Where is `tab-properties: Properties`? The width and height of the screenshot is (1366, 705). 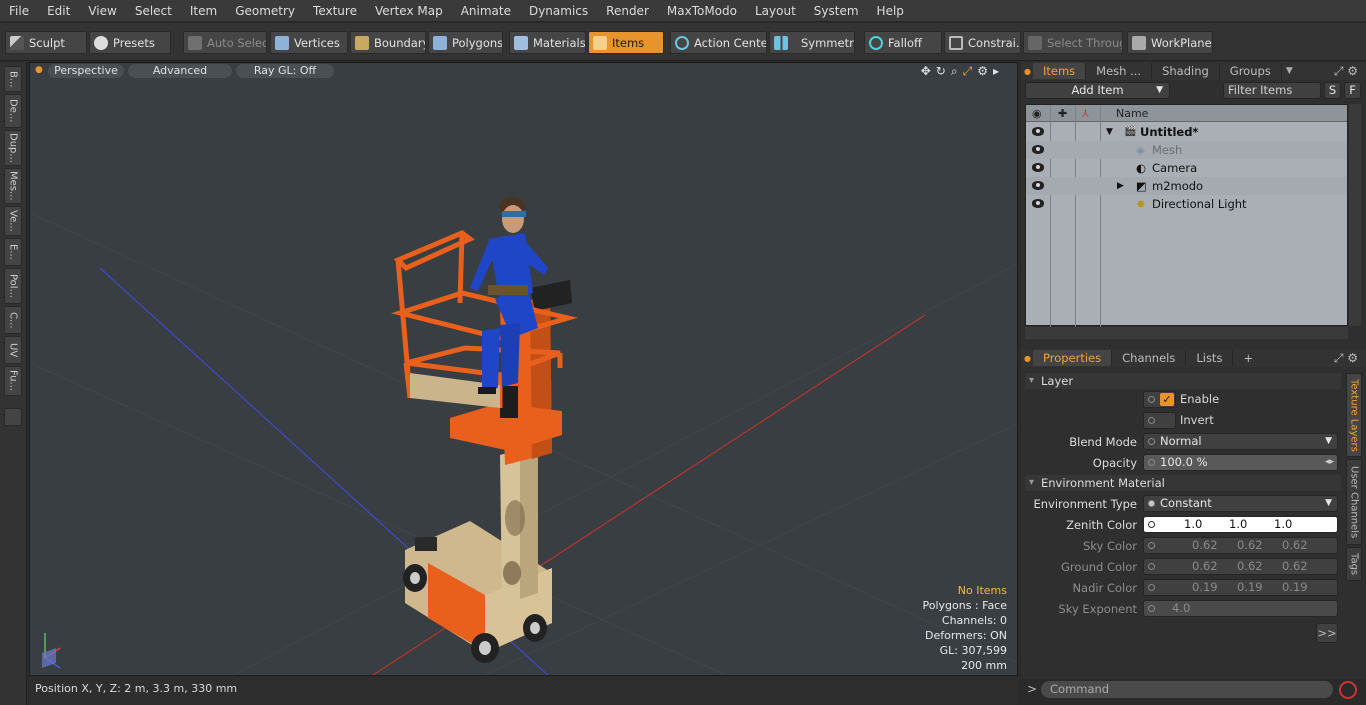
tab-properties: Properties is located at coordinates (1073, 358).